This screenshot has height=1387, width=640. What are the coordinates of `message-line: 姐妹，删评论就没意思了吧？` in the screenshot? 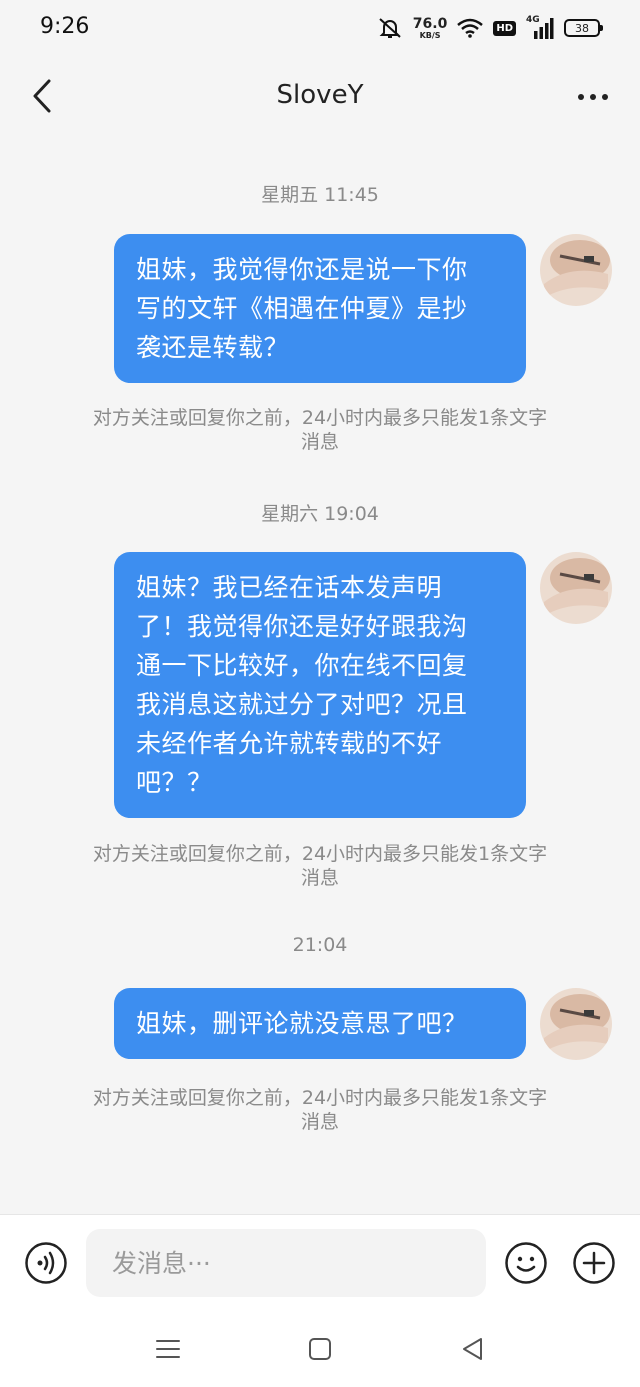 It's located at (302, 1023).